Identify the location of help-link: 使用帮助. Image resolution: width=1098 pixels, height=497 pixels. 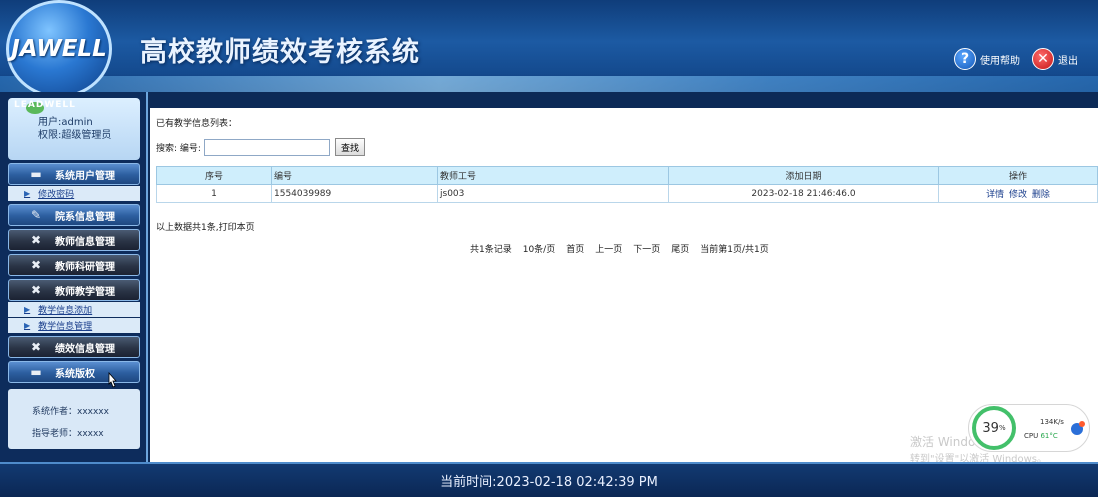
(1000, 59).